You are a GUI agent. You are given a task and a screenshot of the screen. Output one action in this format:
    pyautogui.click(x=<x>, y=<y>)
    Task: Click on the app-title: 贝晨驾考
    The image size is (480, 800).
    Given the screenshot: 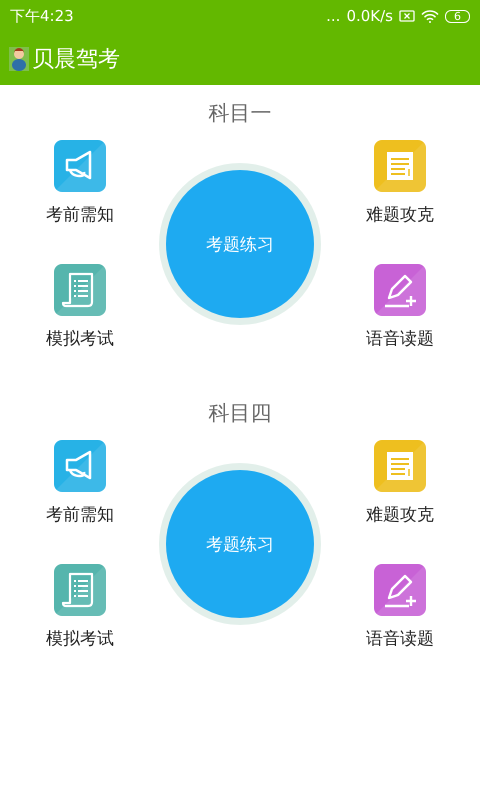 What is the action you would take?
    pyautogui.click(x=76, y=60)
    